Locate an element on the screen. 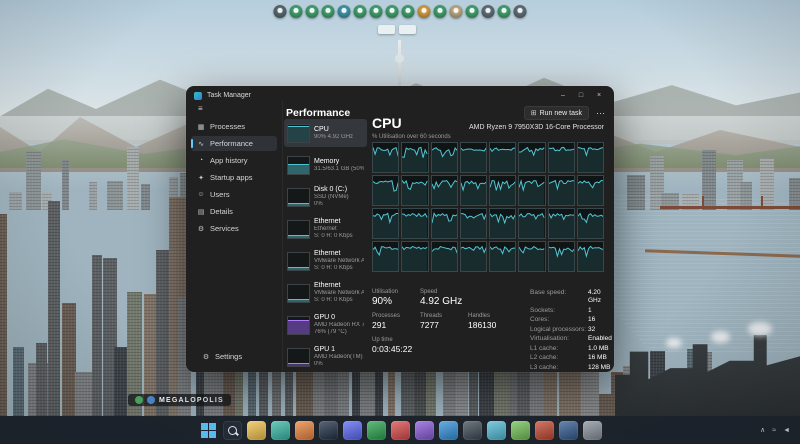  map-tiles-icon is located at coordinates (504, 11).